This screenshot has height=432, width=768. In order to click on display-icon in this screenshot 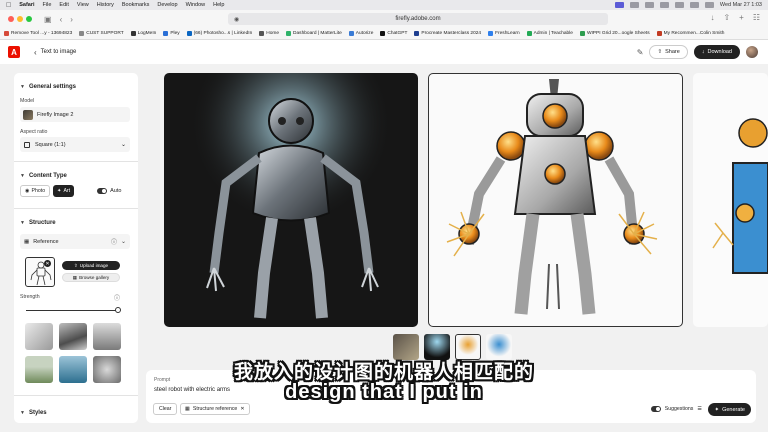, I will do `click(649, 5)`.